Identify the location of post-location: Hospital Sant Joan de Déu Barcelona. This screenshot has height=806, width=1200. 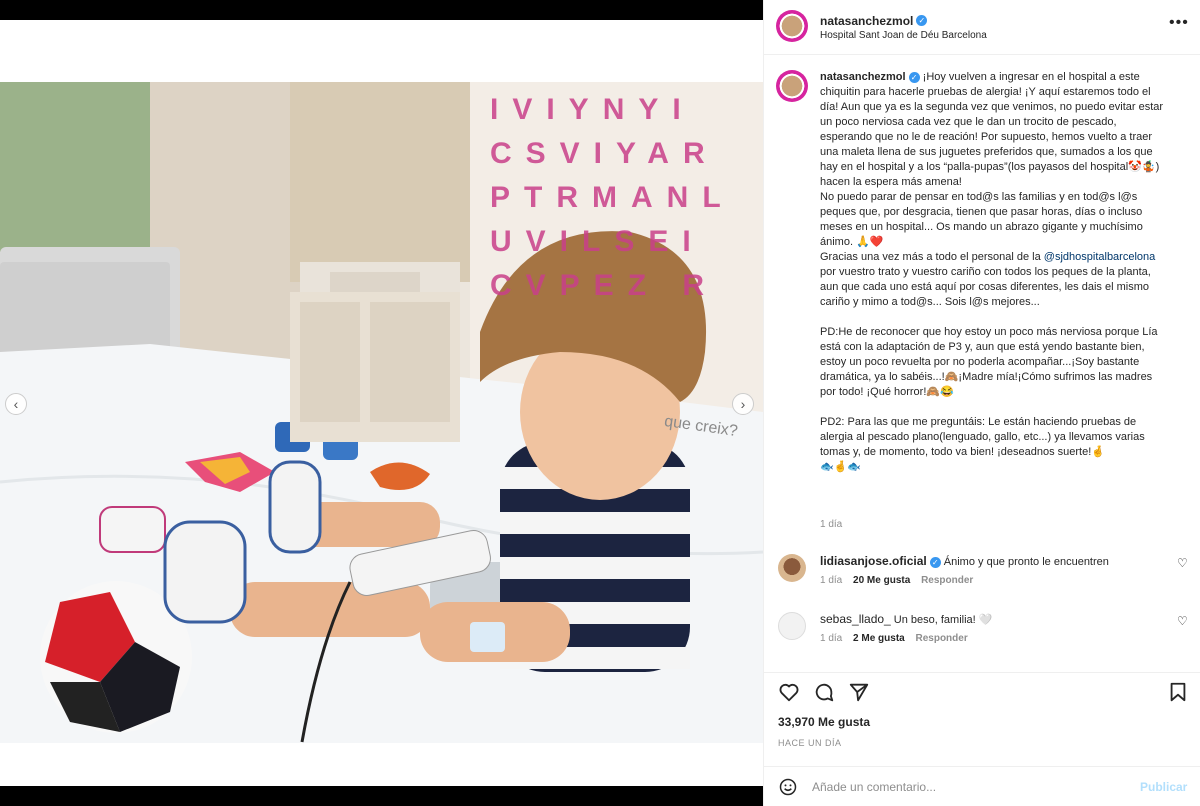
(903, 35).